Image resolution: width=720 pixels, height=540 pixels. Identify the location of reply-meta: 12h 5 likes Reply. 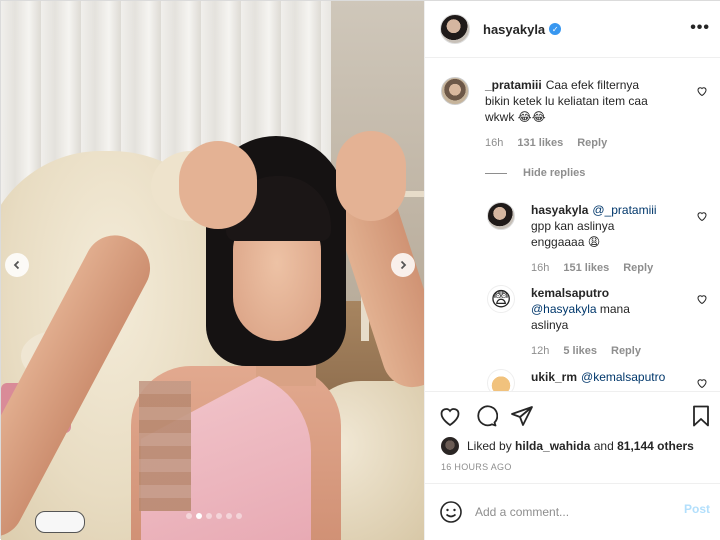
(586, 351).